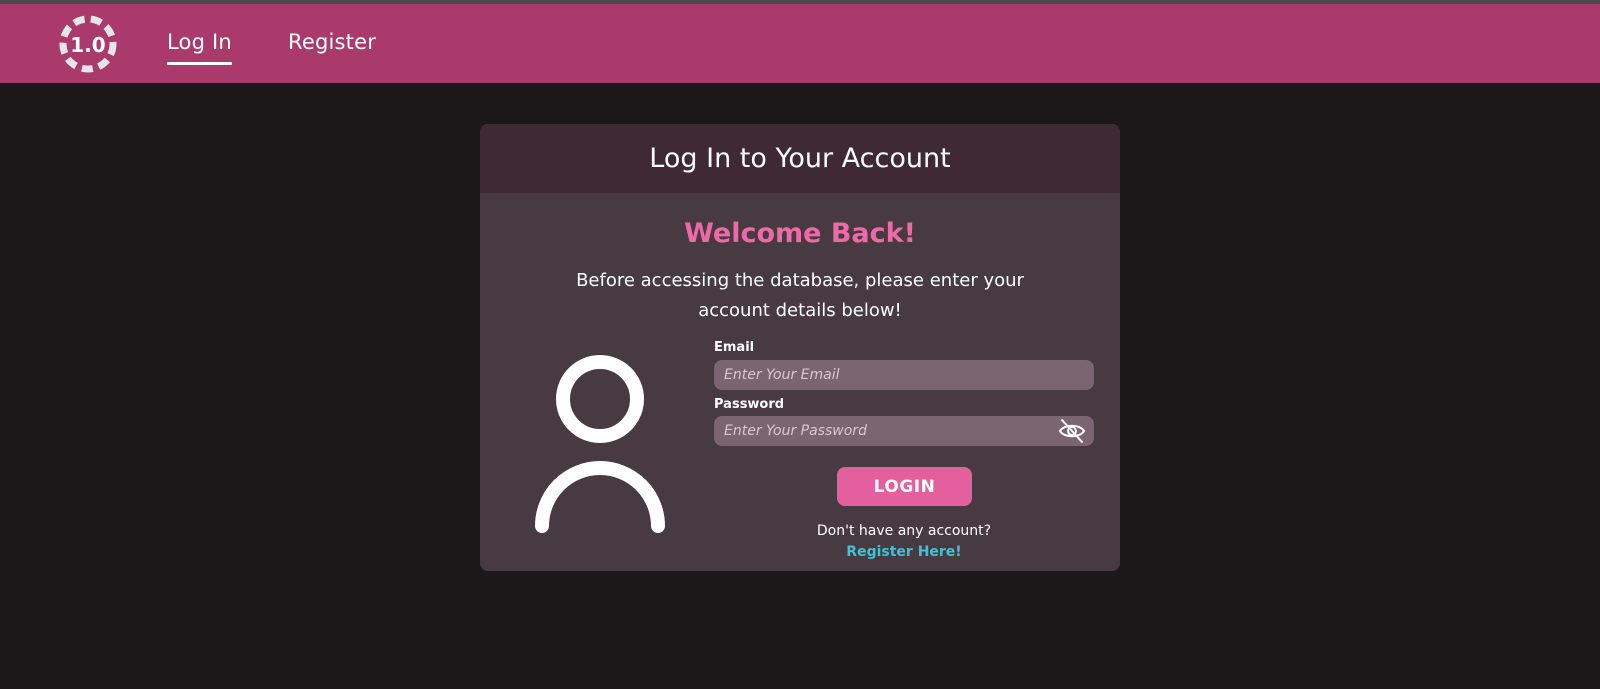 The width and height of the screenshot is (1600, 689). Describe the element at coordinates (800, 43) in the screenshot. I see `navbar: 1.0 Log In Register` at that location.